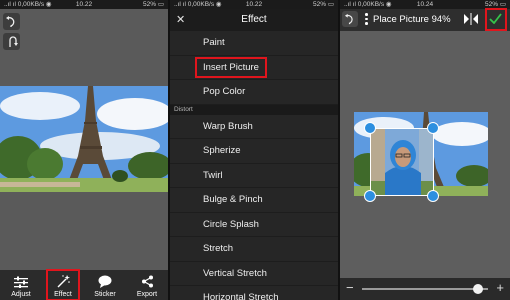  Describe the element at coordinates (433, 196) in the screenshot. I see `resize-handle-bottom-right` at that location.